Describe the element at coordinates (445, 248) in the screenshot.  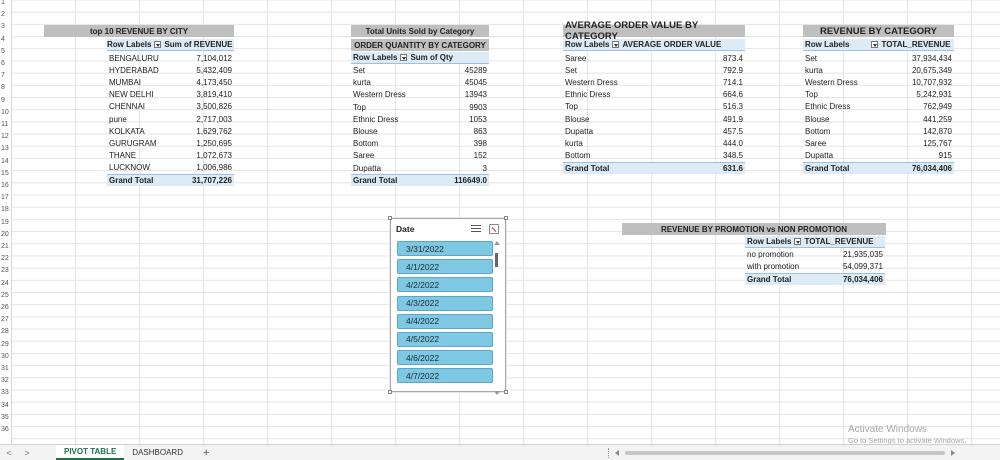
I see `slicer-item: 3/31/2022` at that location.